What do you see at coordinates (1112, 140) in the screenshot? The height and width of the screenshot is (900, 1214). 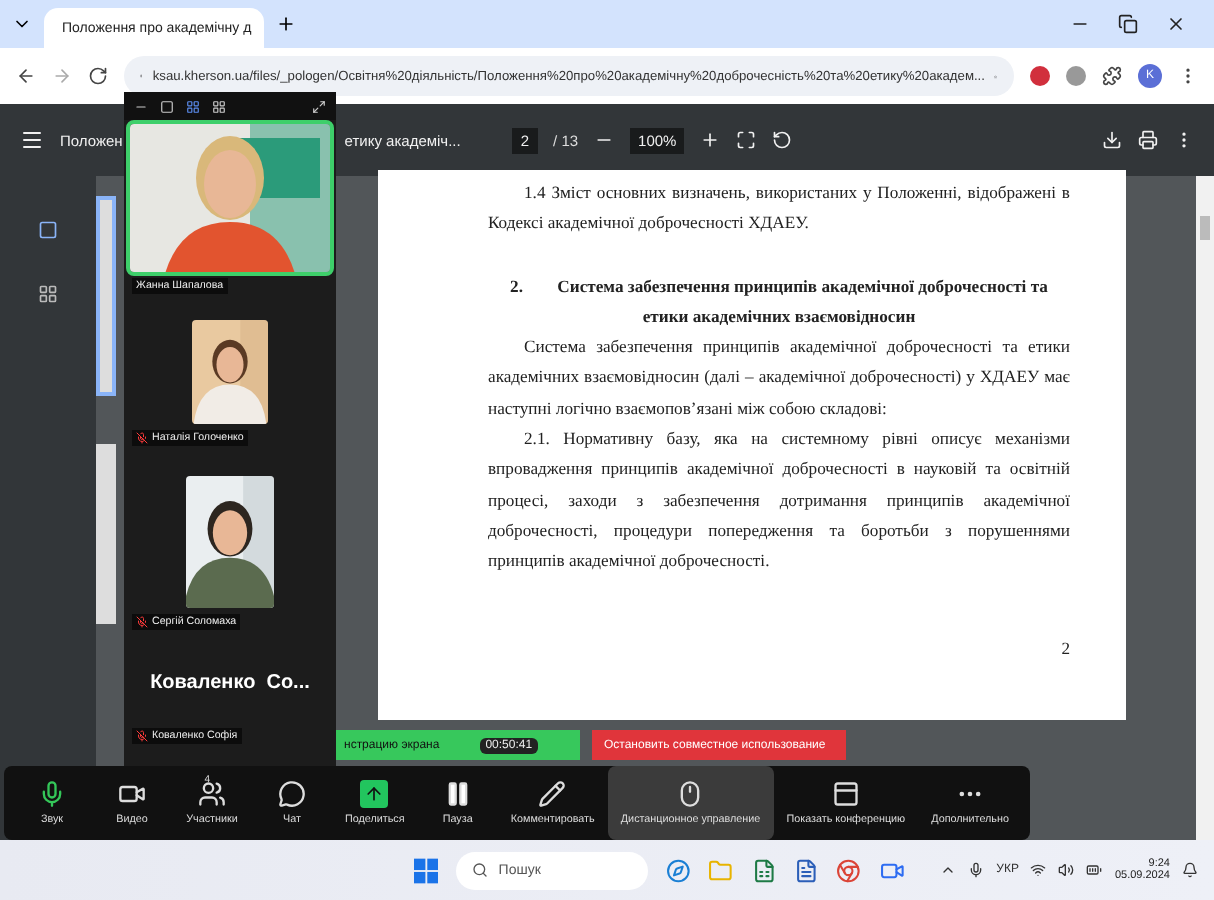 I see `download-icon` at bounding box center [1112, 140].